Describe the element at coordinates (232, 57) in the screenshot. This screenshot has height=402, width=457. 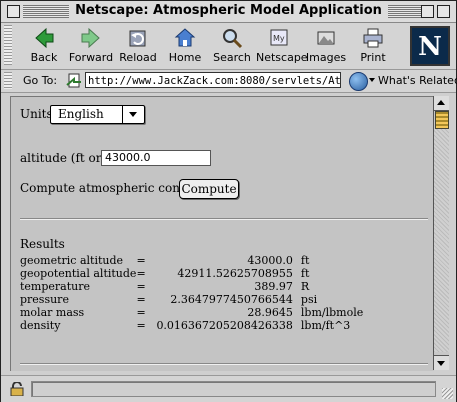
I see `search-label: Search` at that location.